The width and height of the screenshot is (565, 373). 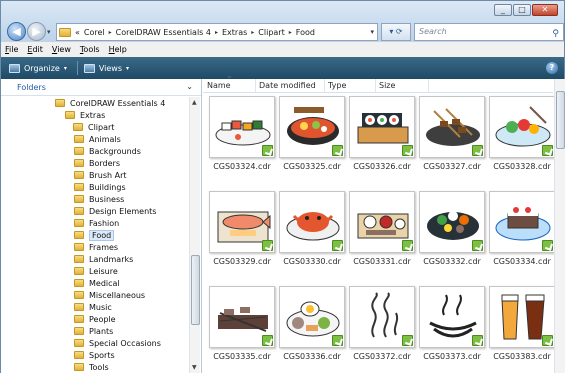 What do you see at coordinates (194, 367) in the screenshot?
I see `scroll-down-icon: ▼` at bounding box center [194, 367].